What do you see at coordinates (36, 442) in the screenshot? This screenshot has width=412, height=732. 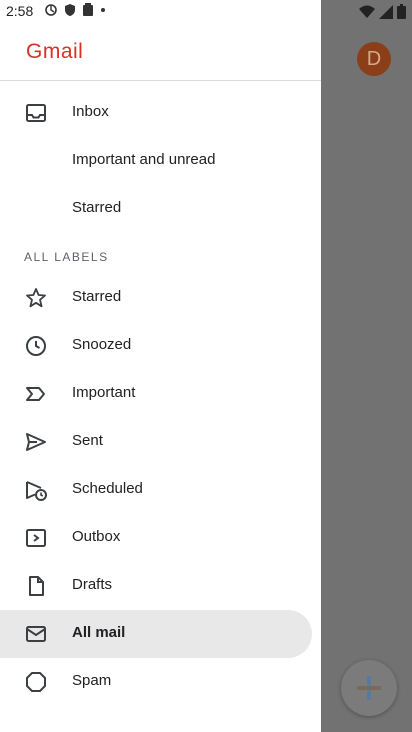 I see `send-icon` at bounding box center [36, 442].